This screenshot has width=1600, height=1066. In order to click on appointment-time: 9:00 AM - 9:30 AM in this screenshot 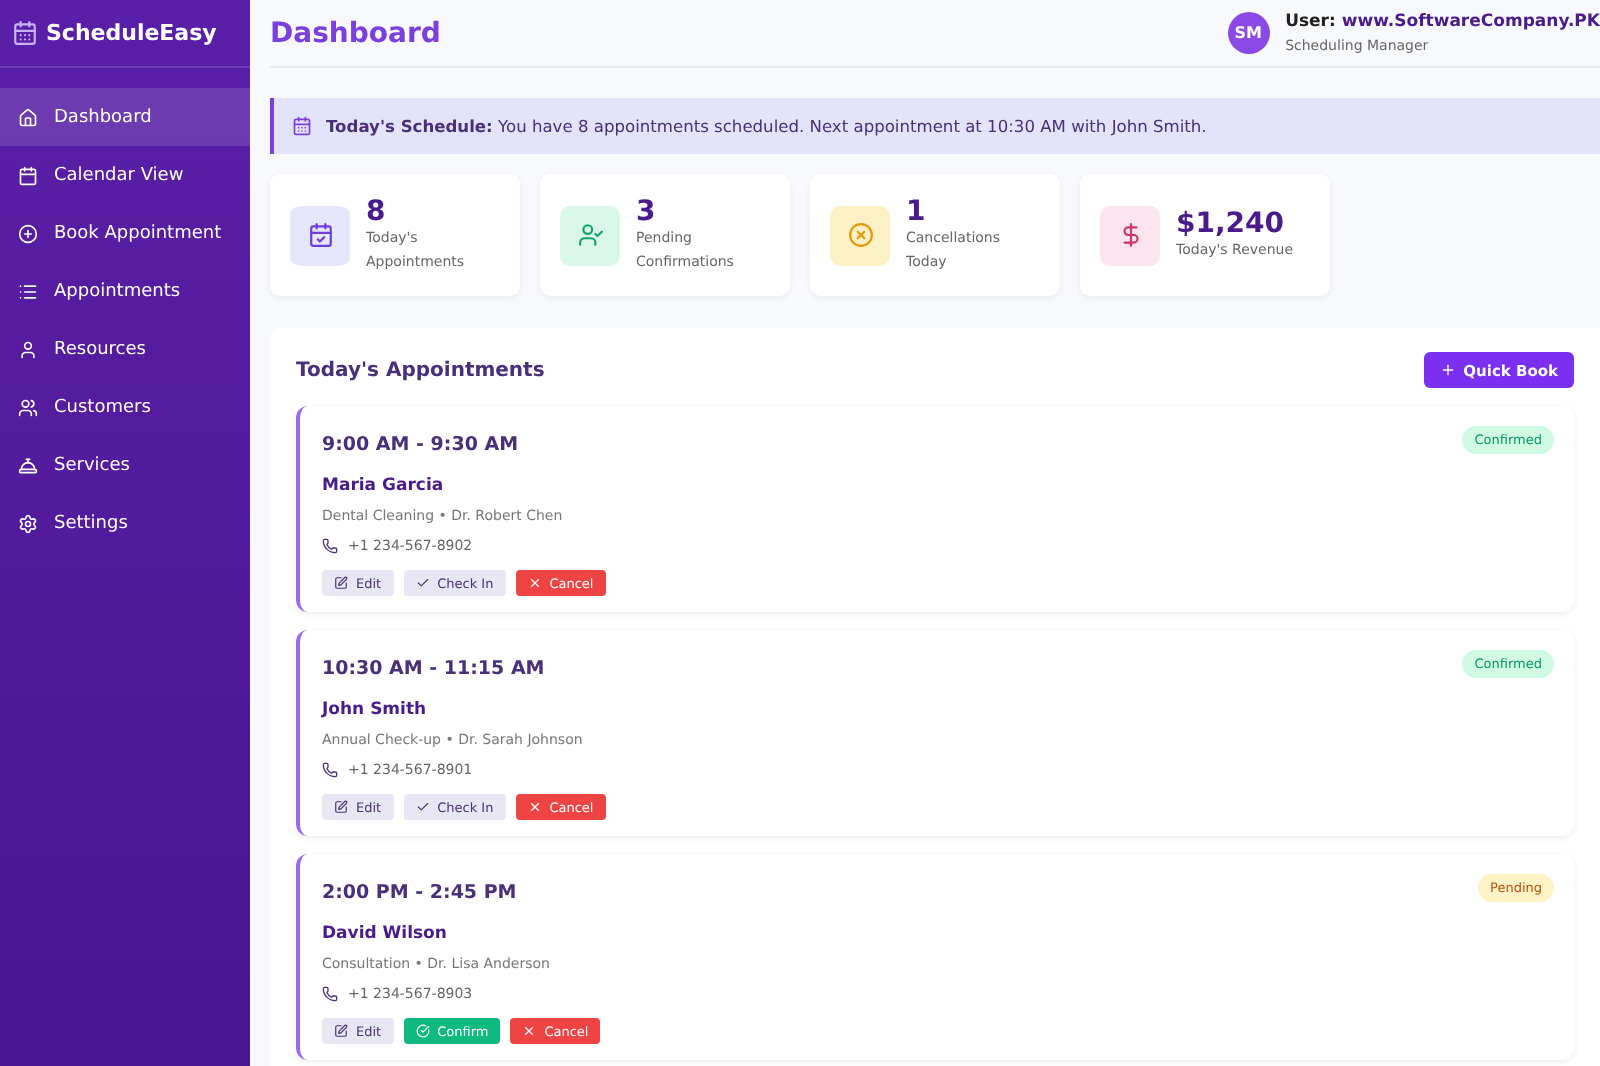, I will do `click(421, 445)`.